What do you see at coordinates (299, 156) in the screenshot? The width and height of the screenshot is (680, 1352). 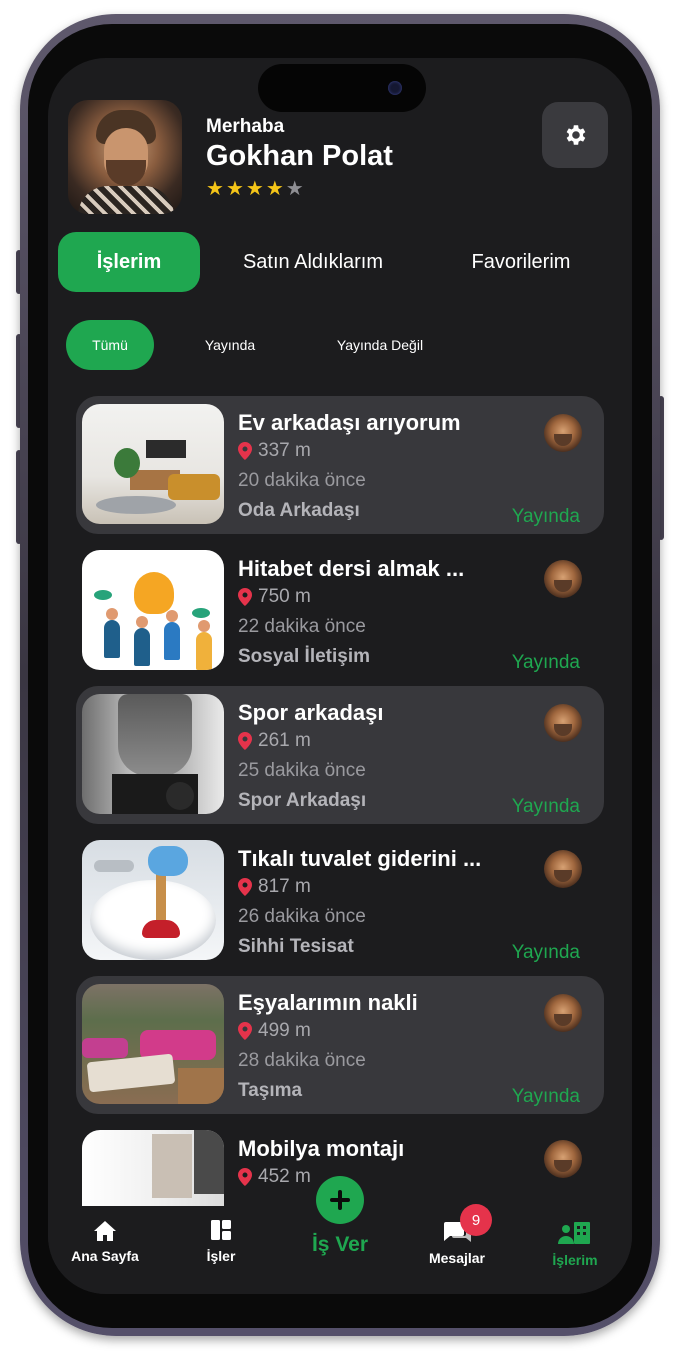 I see `user-name: Gokhan Polat` at bounding box center [299, 156].